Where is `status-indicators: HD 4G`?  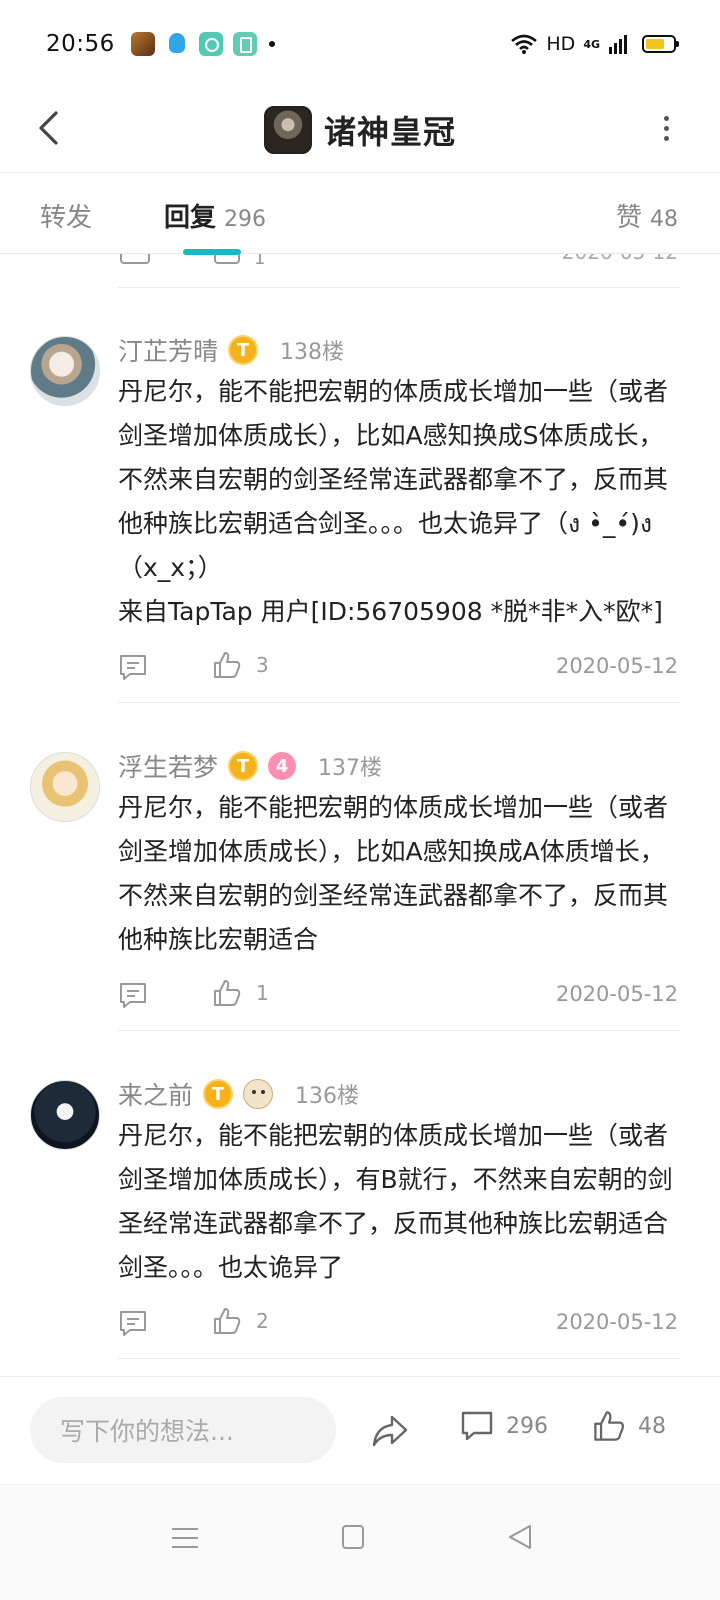 status-indicators: HD 4G is located at coordinates (594, 44).